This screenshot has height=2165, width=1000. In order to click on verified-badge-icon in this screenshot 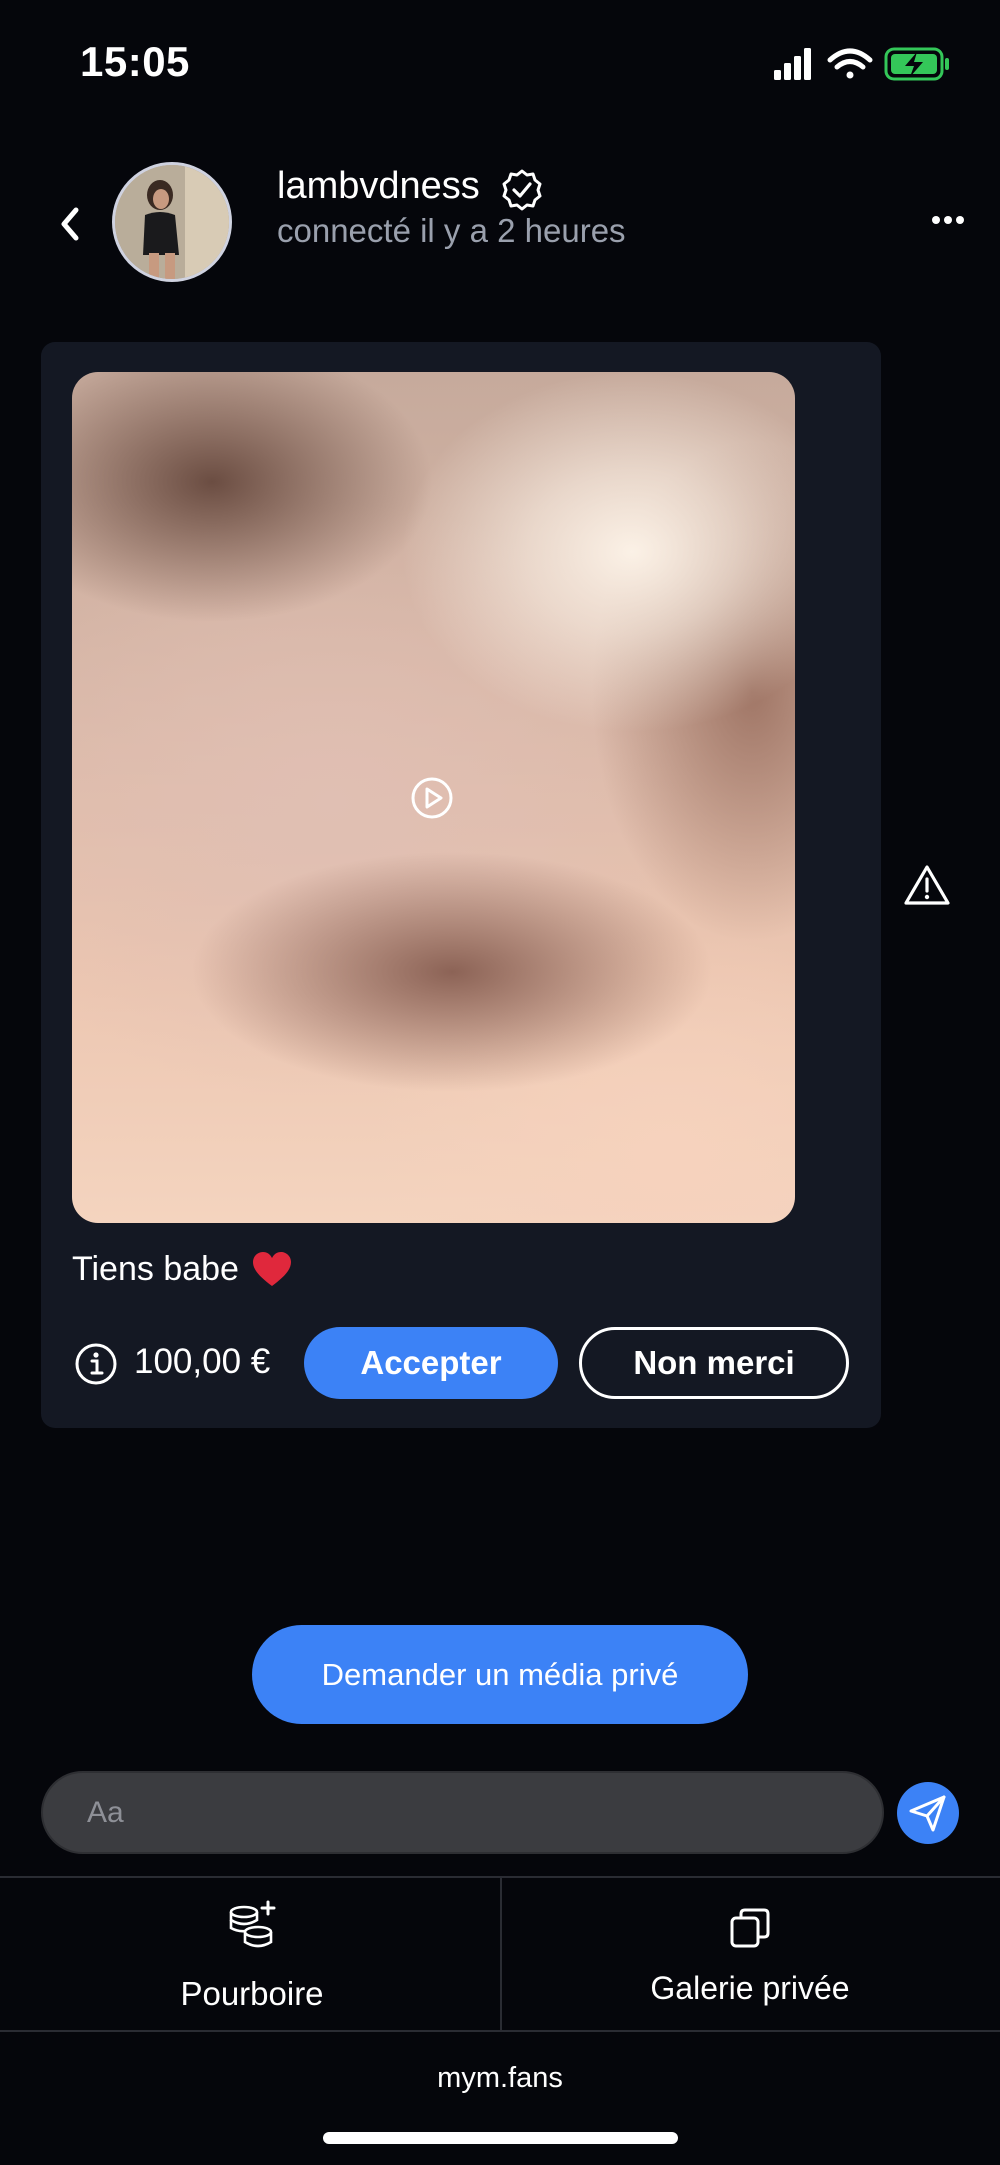, I will do `click(522, 190)`.